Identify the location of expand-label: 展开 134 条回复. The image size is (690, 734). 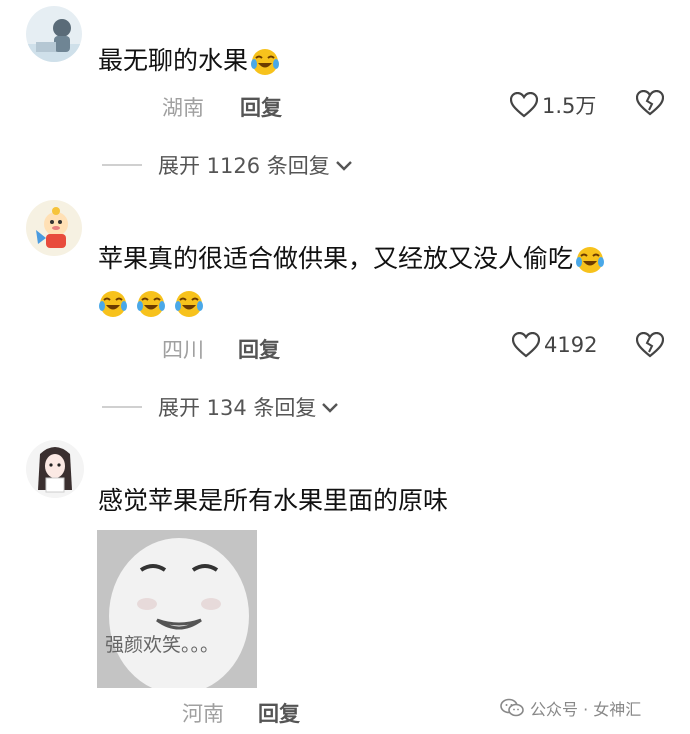
(237, 408).